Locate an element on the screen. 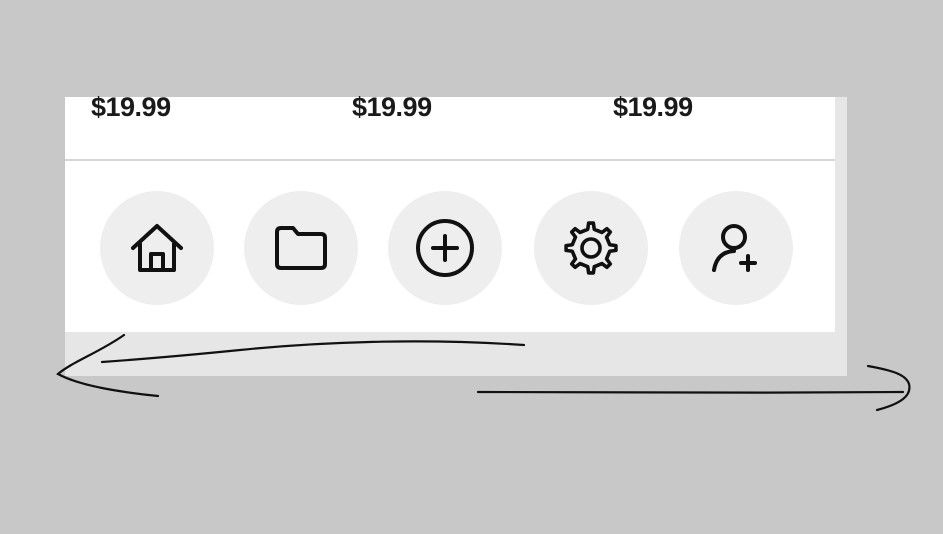 The height and width of the screenshot is (534, 943). gear-icon is located at coordinates (591, 248).